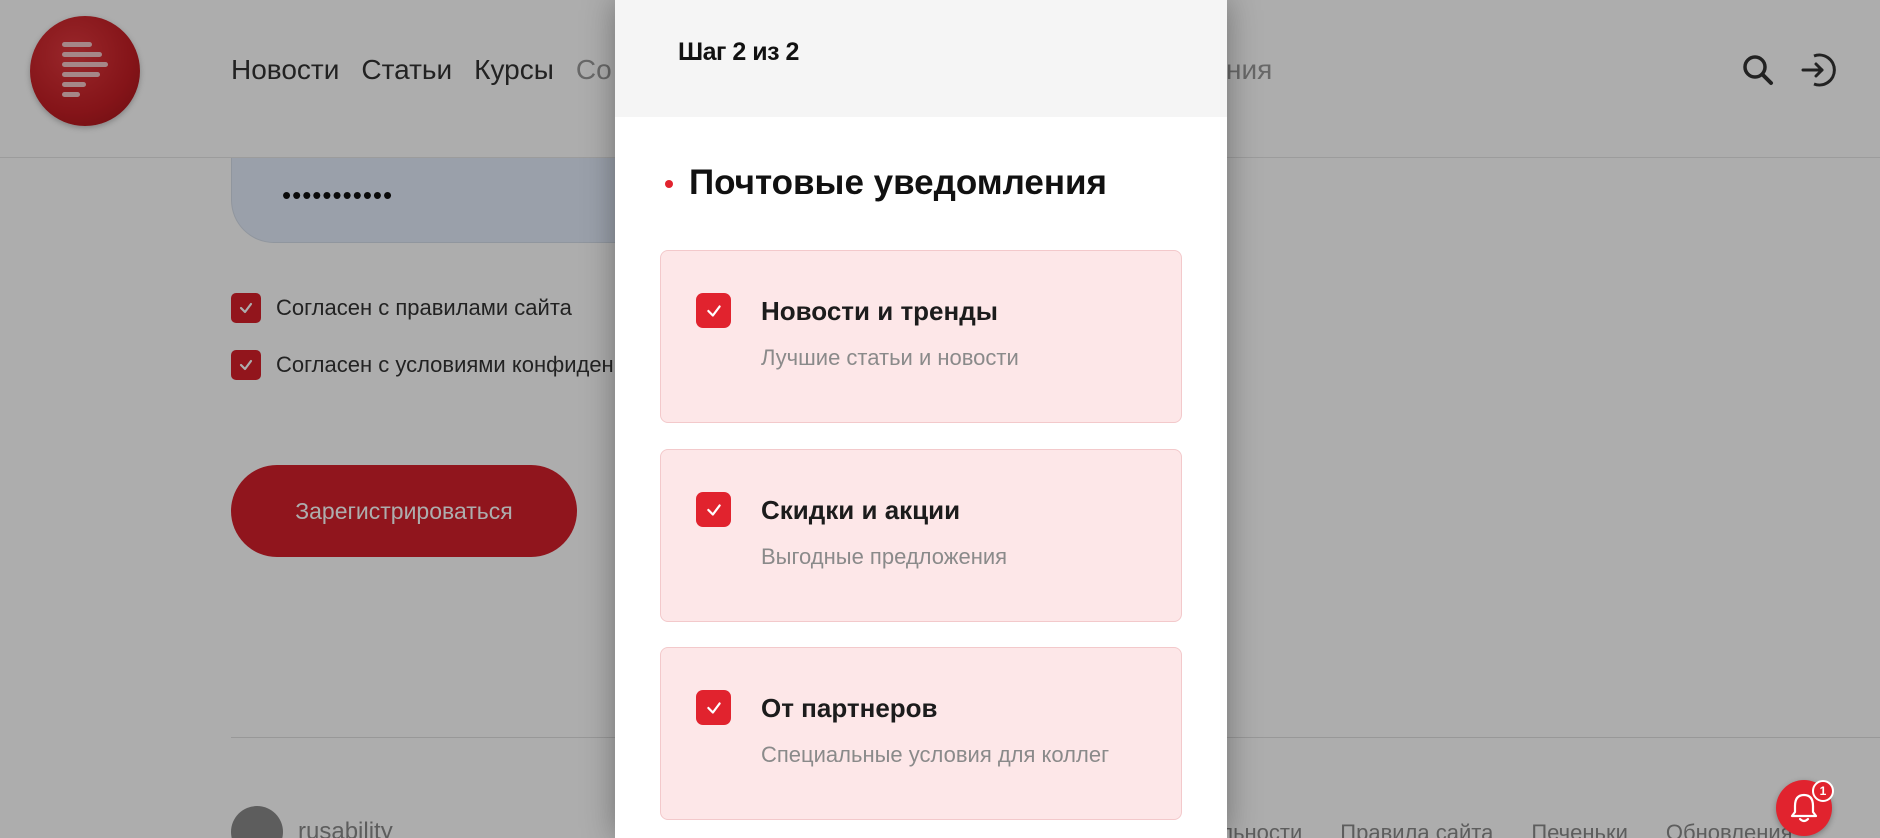  What do you see at coordinates (879, 311) in the screenshot?
I see `option-title: Новости и тренды` at bounding box center [879, 311].